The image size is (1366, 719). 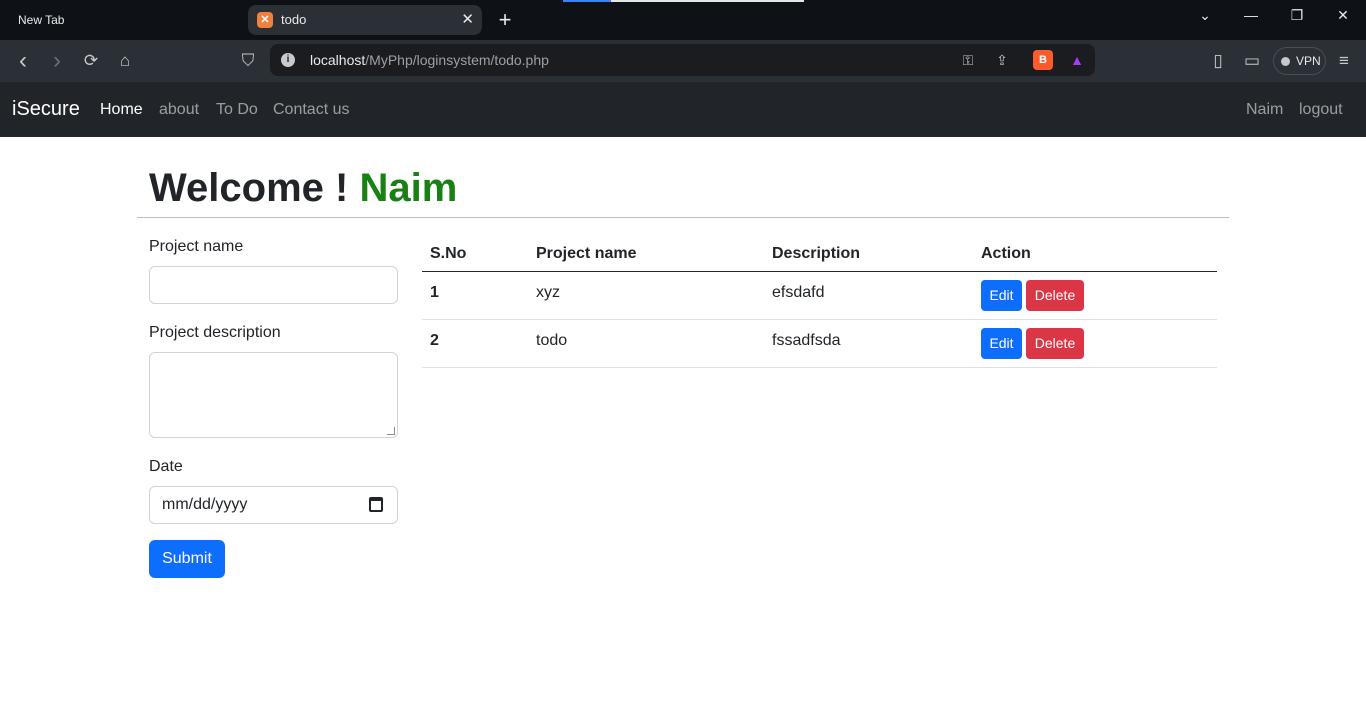 What do you see at coordinates (434, 340) in the screenshot?
I see `table-cell-sno: 2` at bounding box center [434, 340].